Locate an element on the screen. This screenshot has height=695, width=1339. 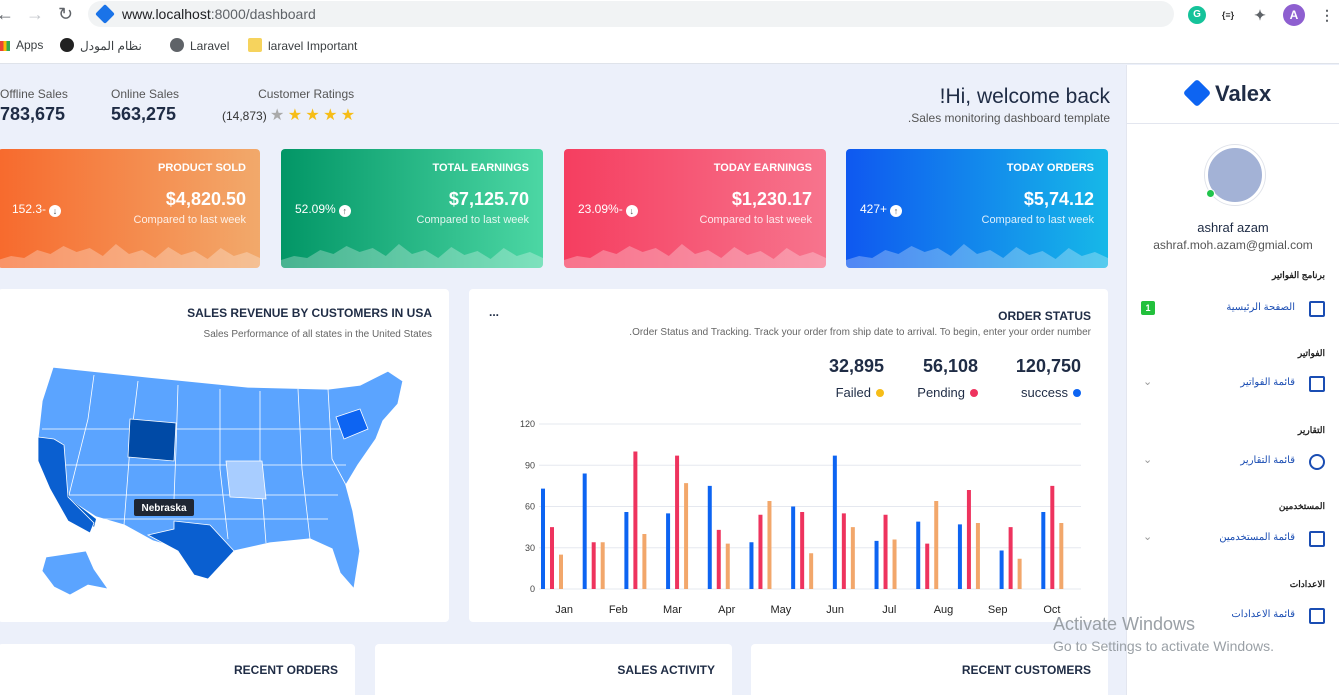
sidebar-item-label: قائمة المستخدمين is located at coordinates (1257, 537).